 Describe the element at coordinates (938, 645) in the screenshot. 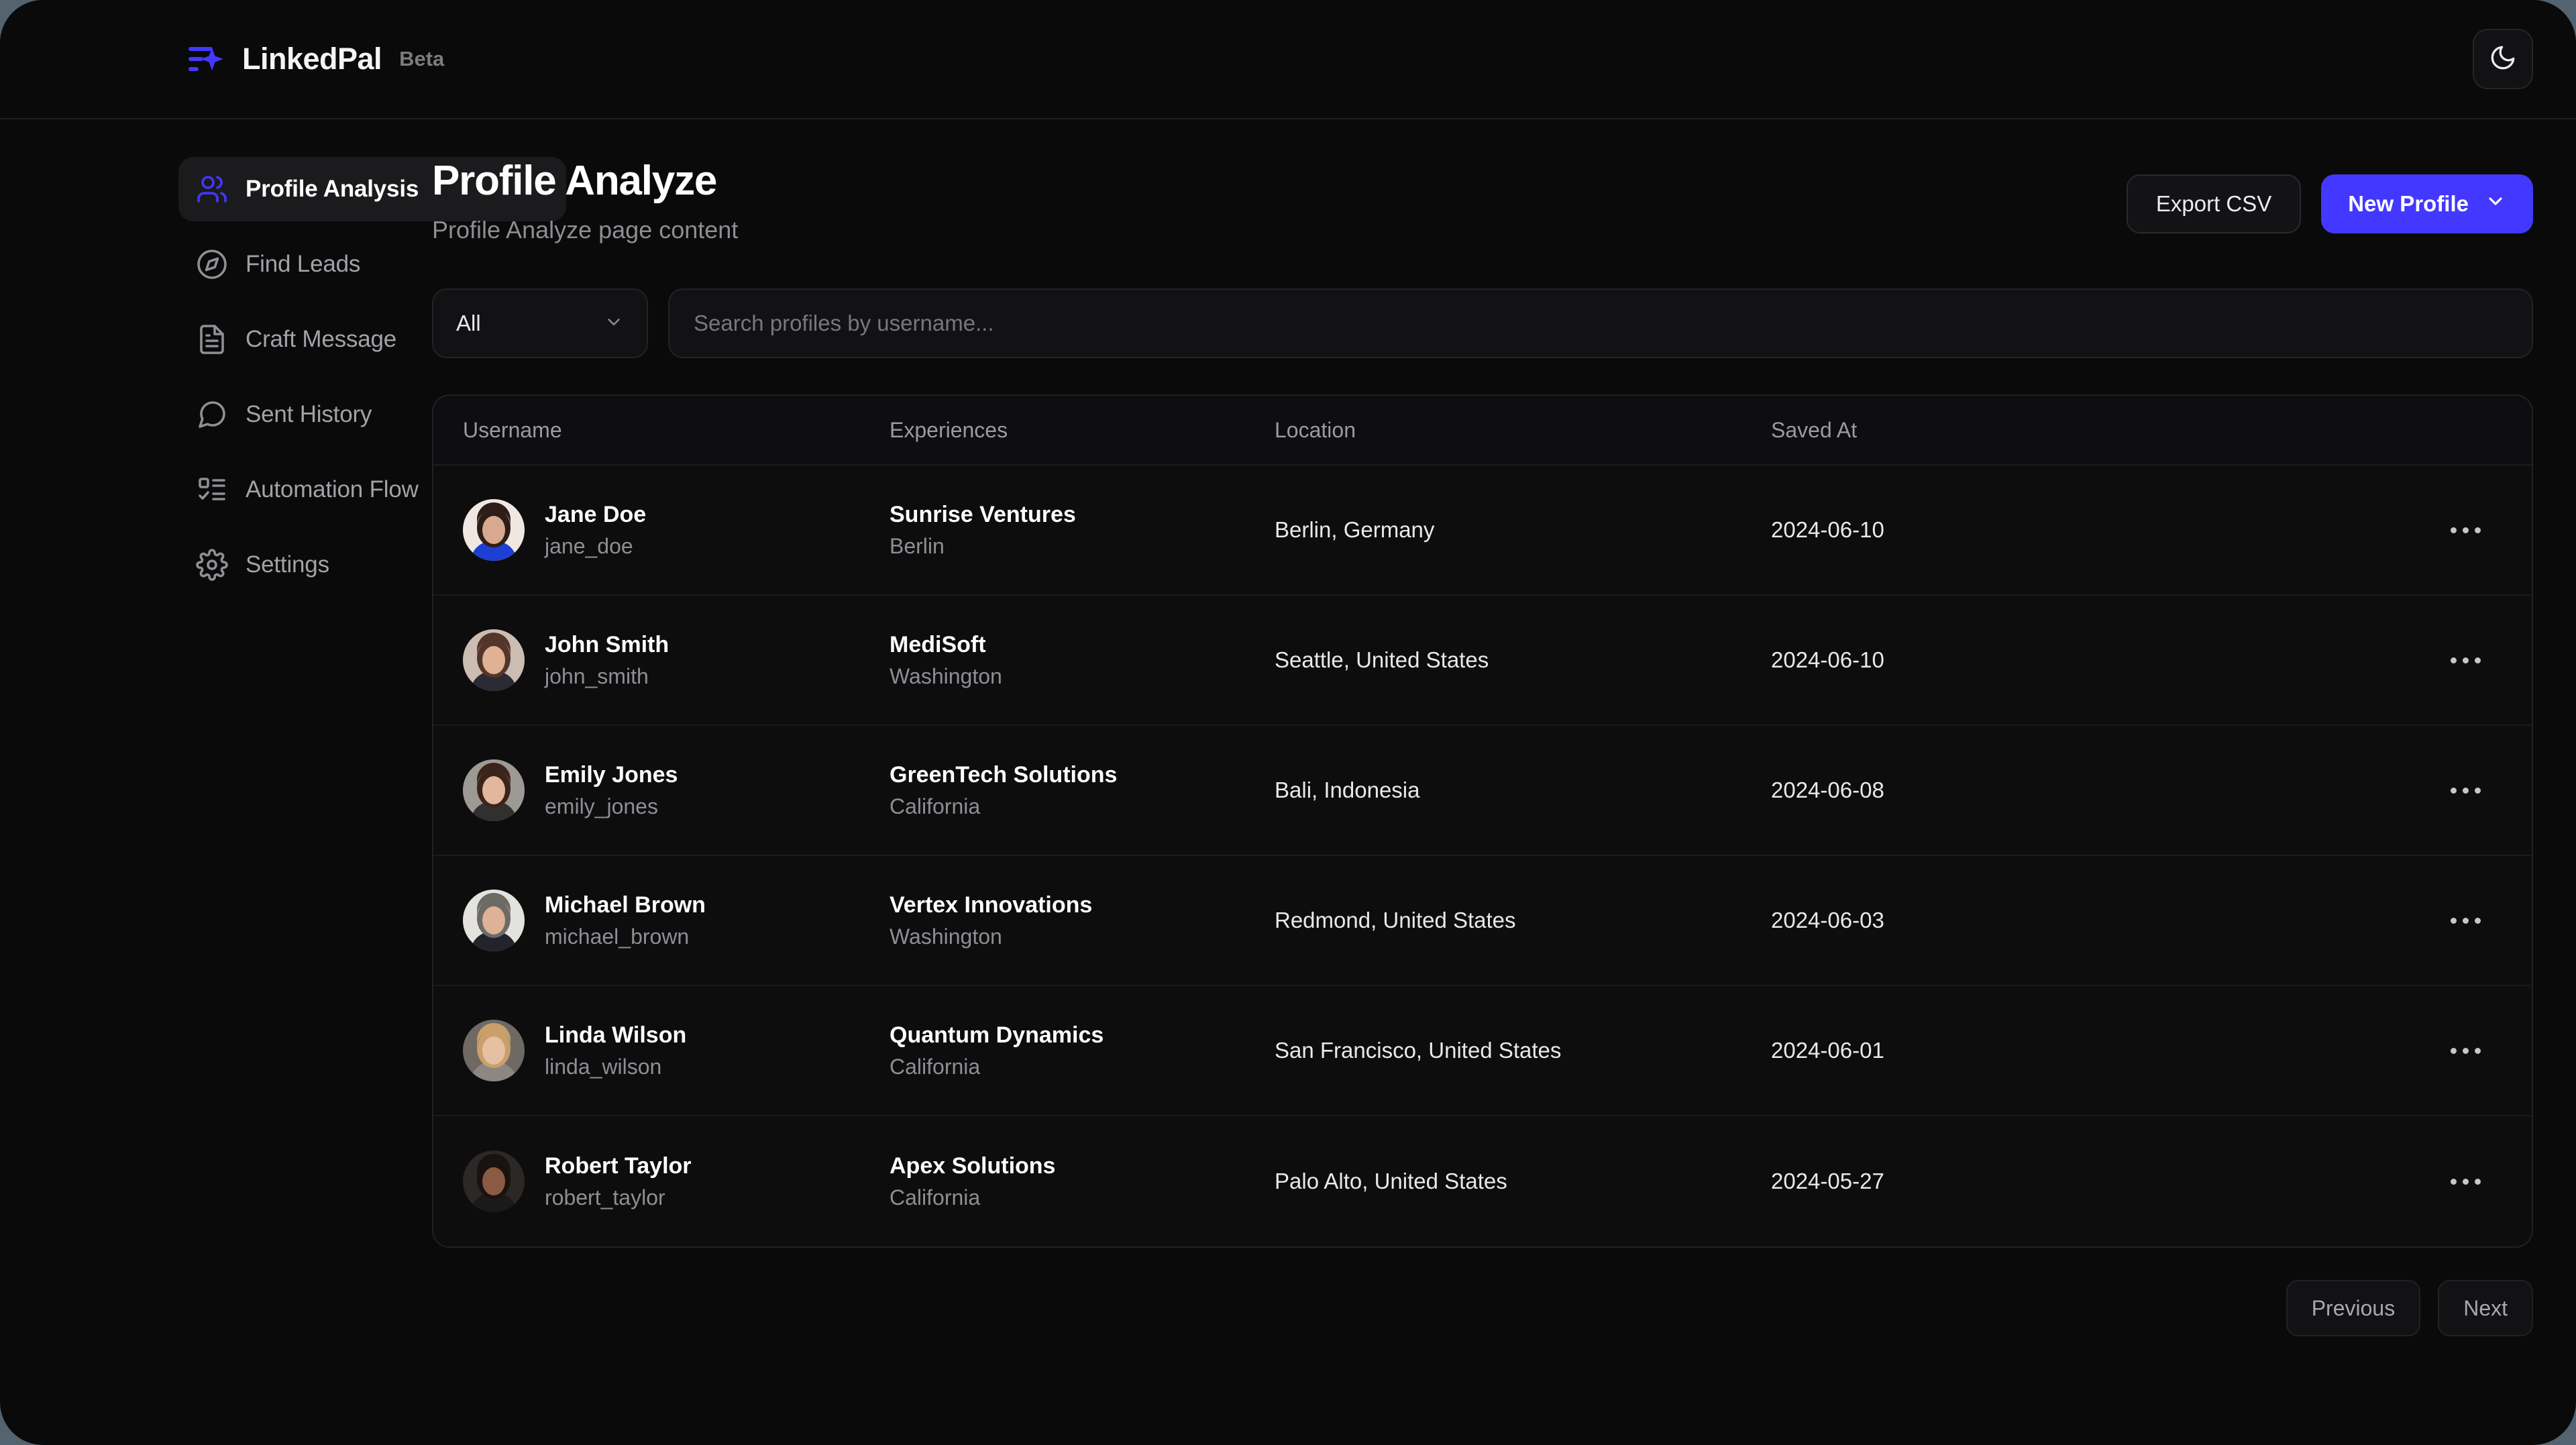

I see `experience-company: MediSoft` at that location.